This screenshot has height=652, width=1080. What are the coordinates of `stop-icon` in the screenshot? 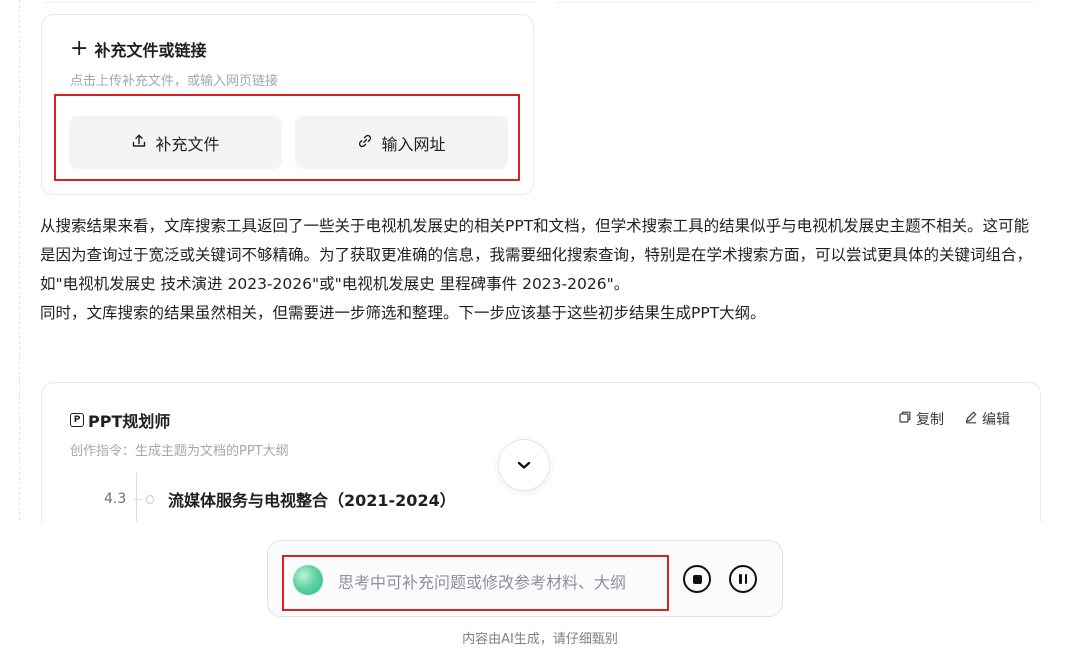 It's located at (697, 579).